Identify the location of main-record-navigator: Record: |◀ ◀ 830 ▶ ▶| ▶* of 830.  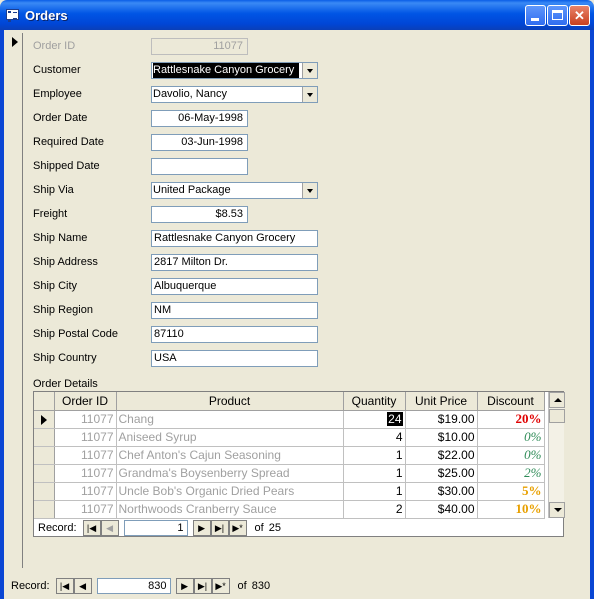
(140, 586).